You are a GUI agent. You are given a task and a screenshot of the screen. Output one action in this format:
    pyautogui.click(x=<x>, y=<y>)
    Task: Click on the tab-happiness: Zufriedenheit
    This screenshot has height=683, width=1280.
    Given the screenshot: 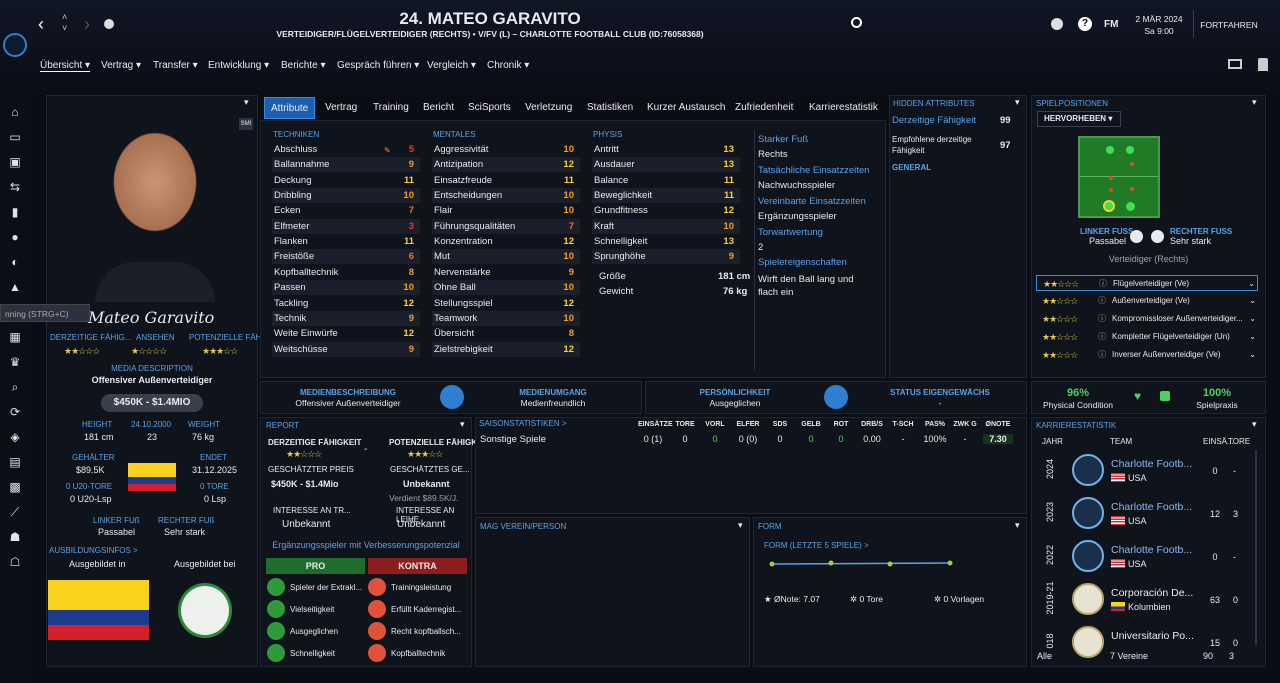 What is the action you would take?
    pyautogui.click(x=764, y=108)
    